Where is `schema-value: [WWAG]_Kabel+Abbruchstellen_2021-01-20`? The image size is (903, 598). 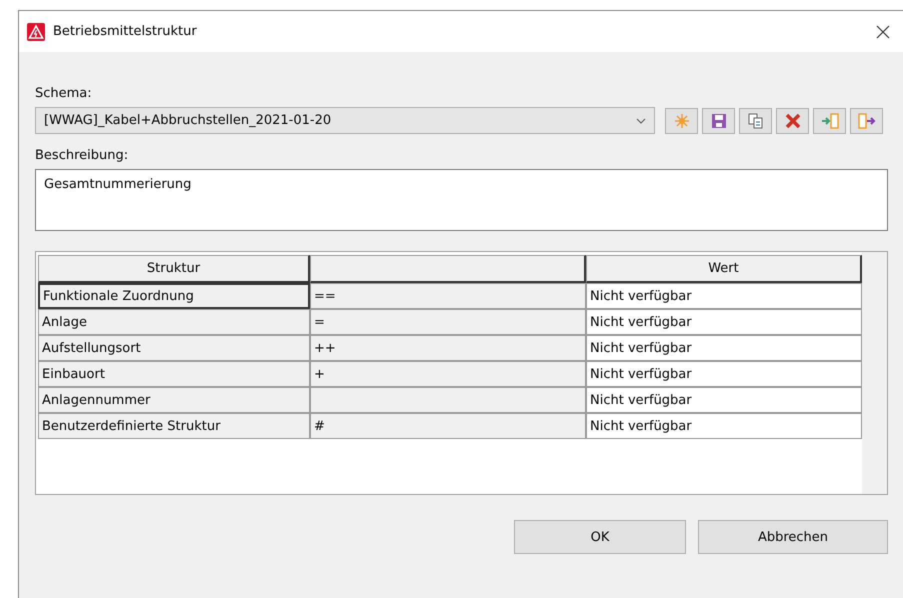
schema-value: [WWAG]_Kabel+Abbruchstellen_2021-01-20 is located at coordinates (188, 120).